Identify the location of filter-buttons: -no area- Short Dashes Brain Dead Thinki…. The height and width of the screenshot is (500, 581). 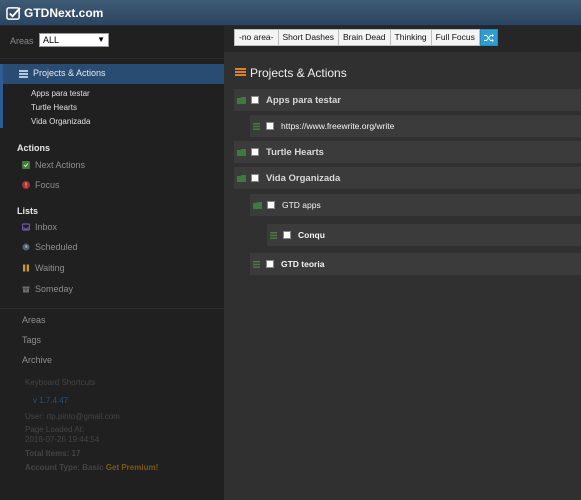
(366, 37).